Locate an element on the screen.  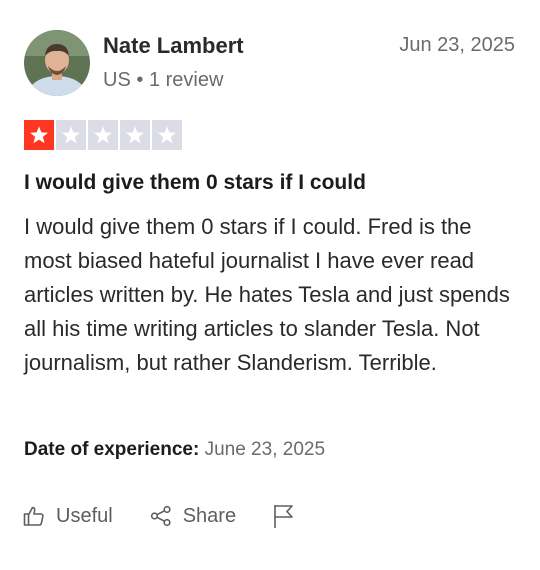
flag-icon is located at coordinates (284, 516).